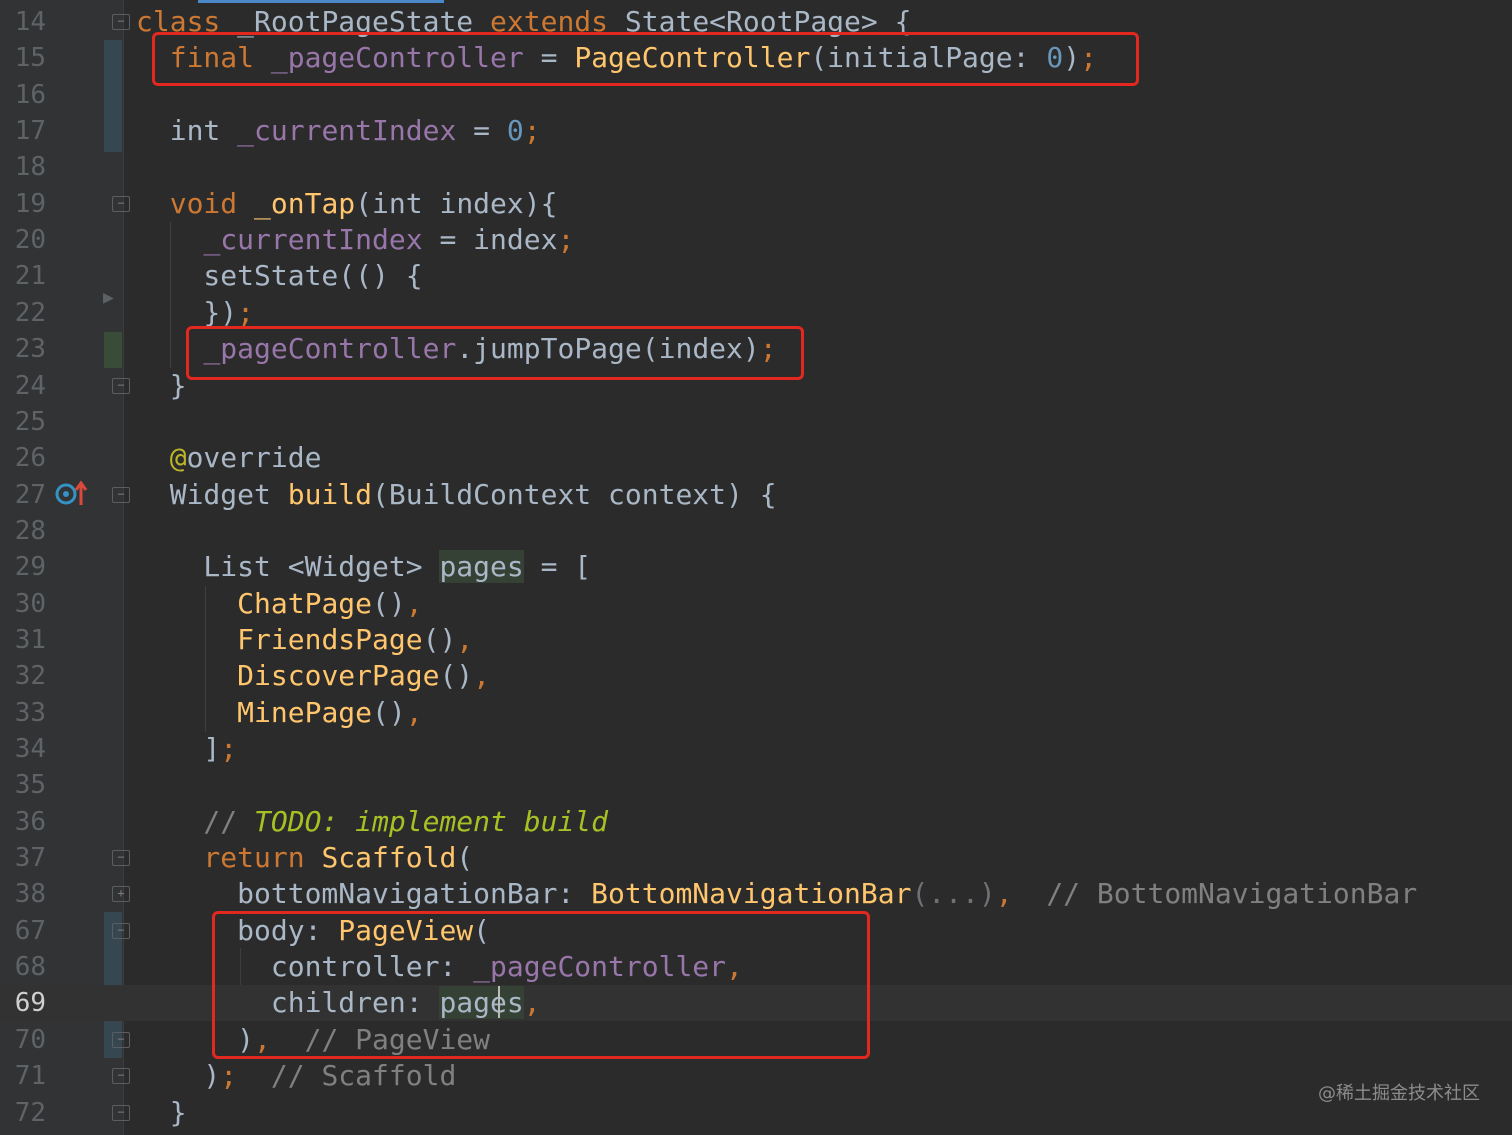 The height and width of the screenshot is (1135, 1512). Describe the element at coordinates (23, 58) in the screenshot. I see `line-number: 15` at that location.